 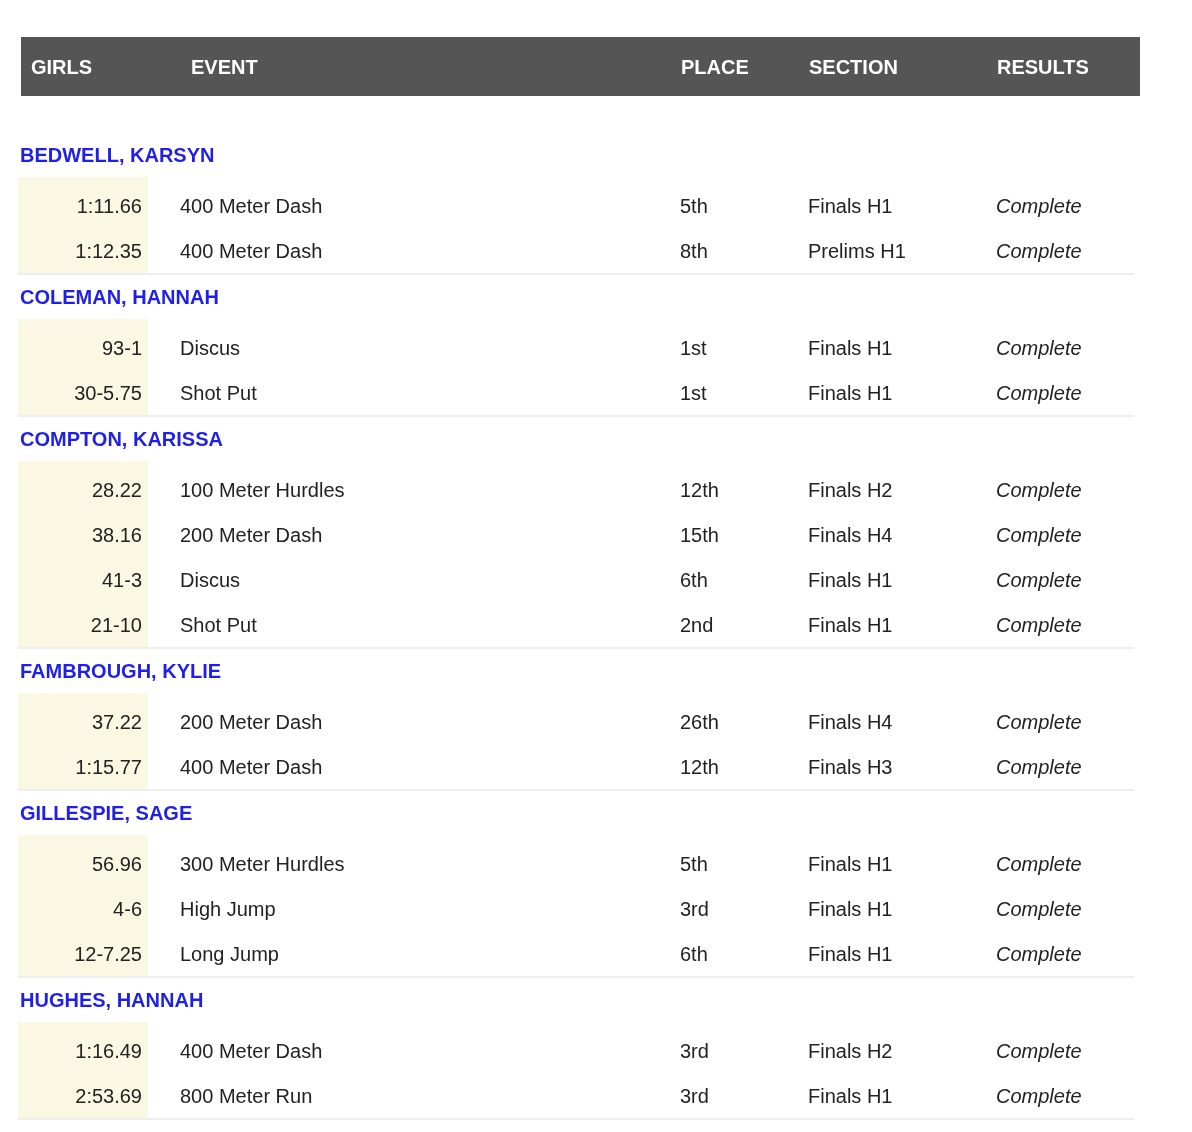 I want to click on event-cell-text: 300 Meter Hurdles, so click(x=262, y=864).